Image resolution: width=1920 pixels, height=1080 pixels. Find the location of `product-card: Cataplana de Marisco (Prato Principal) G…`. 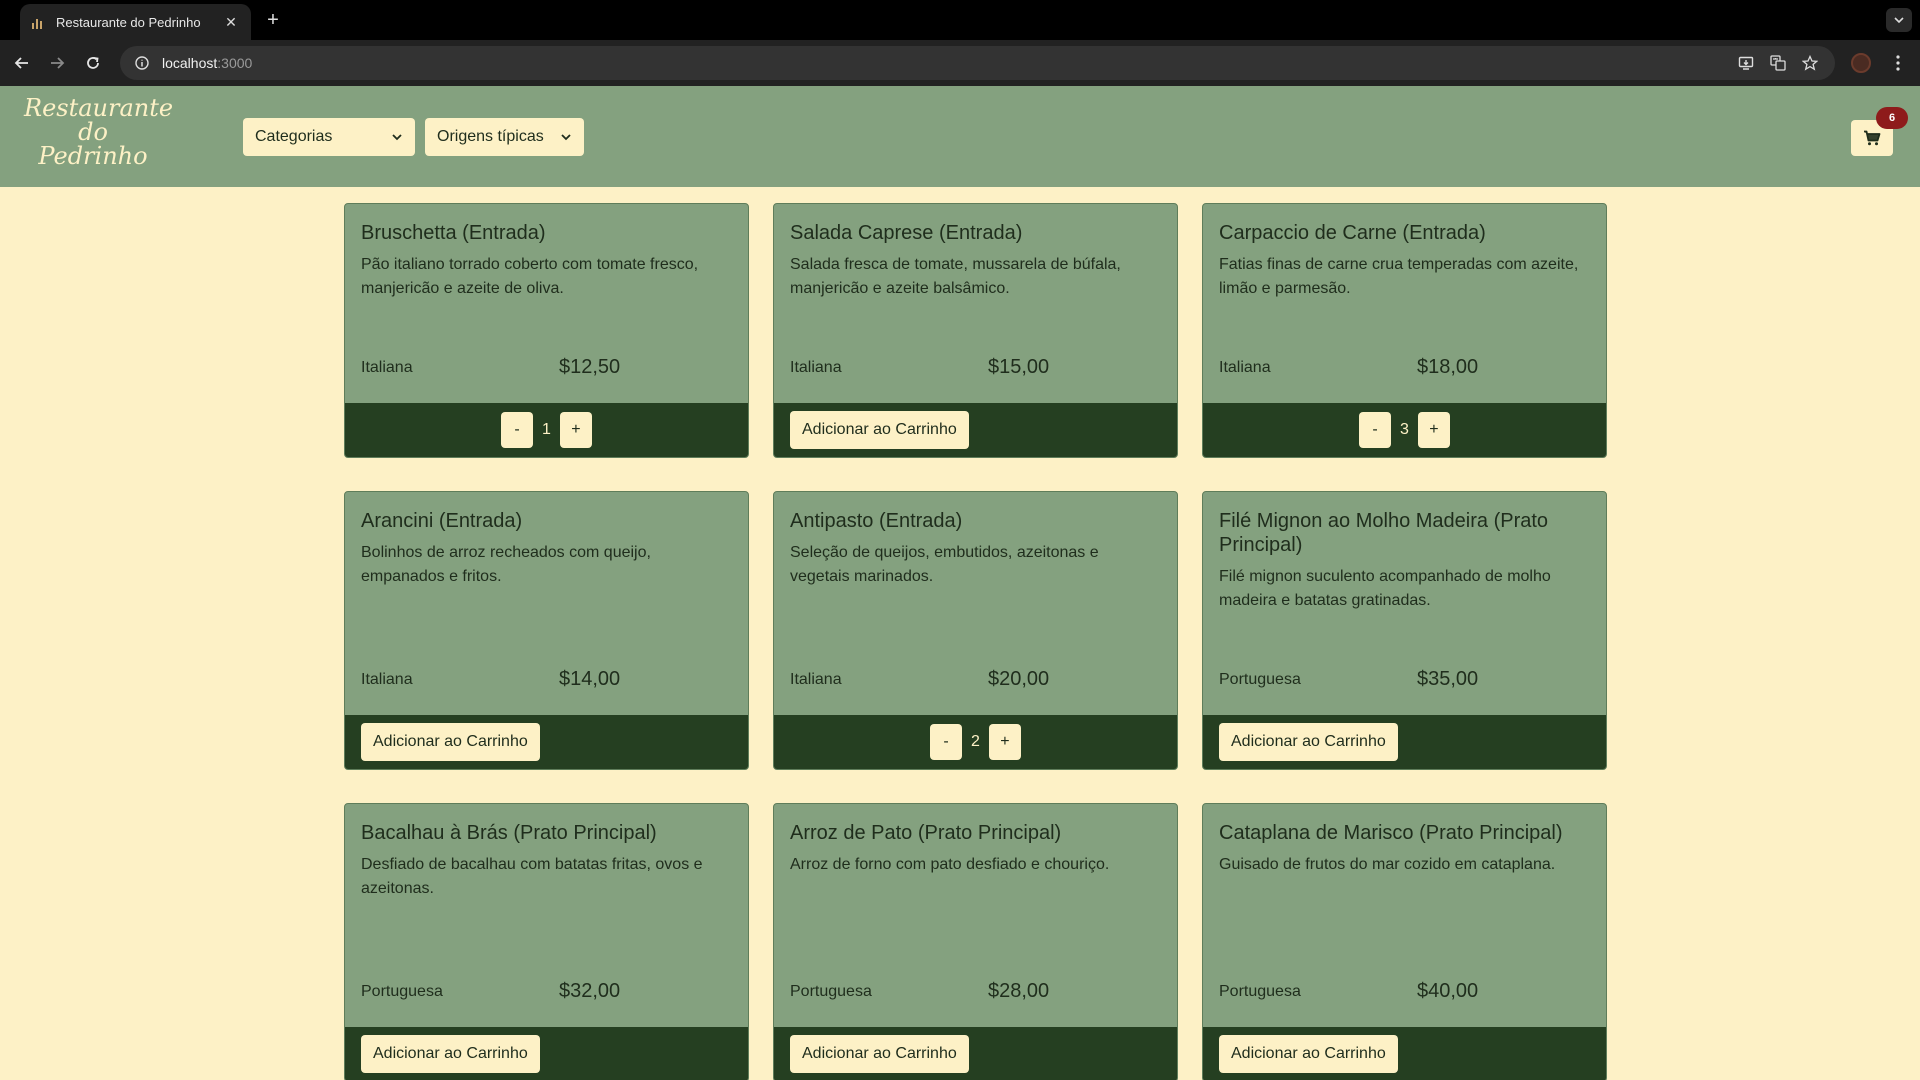

product-card: Cataplana de Marisco (Prato Principal) G… is located at coordinates (1404, 941).